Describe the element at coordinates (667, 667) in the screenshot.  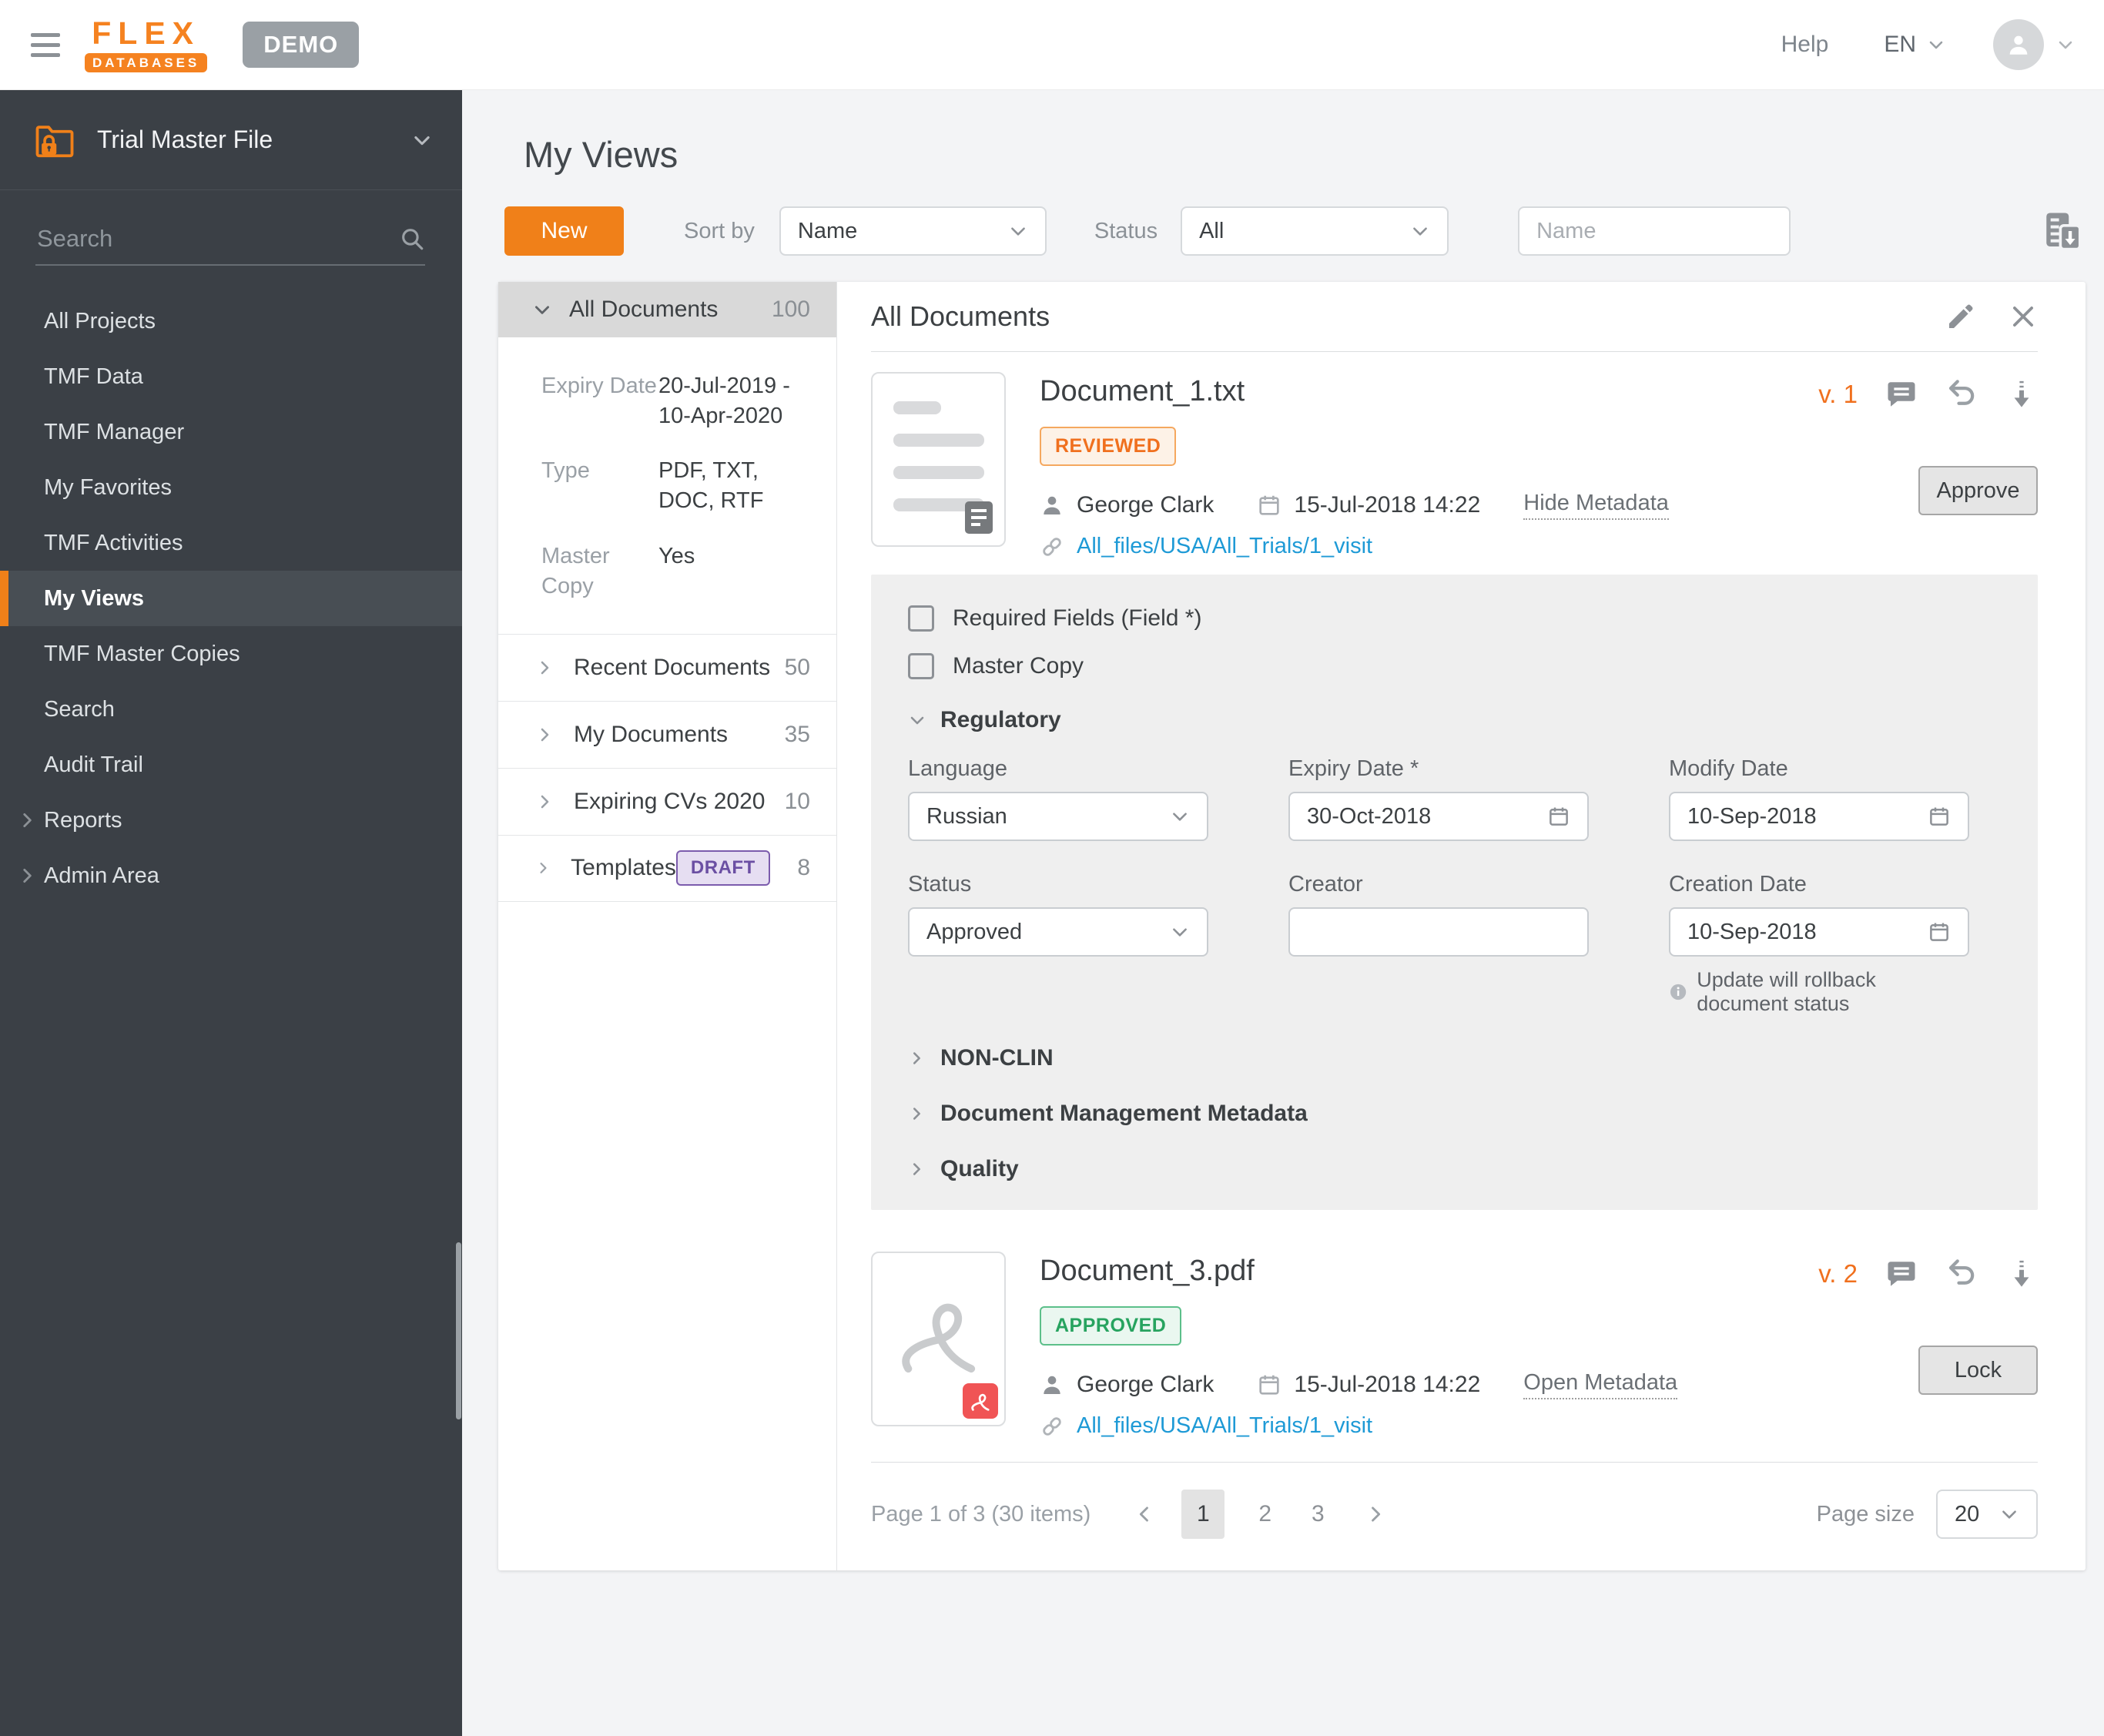
I see `view-recent-documents: Recent Documents 50` at that location.